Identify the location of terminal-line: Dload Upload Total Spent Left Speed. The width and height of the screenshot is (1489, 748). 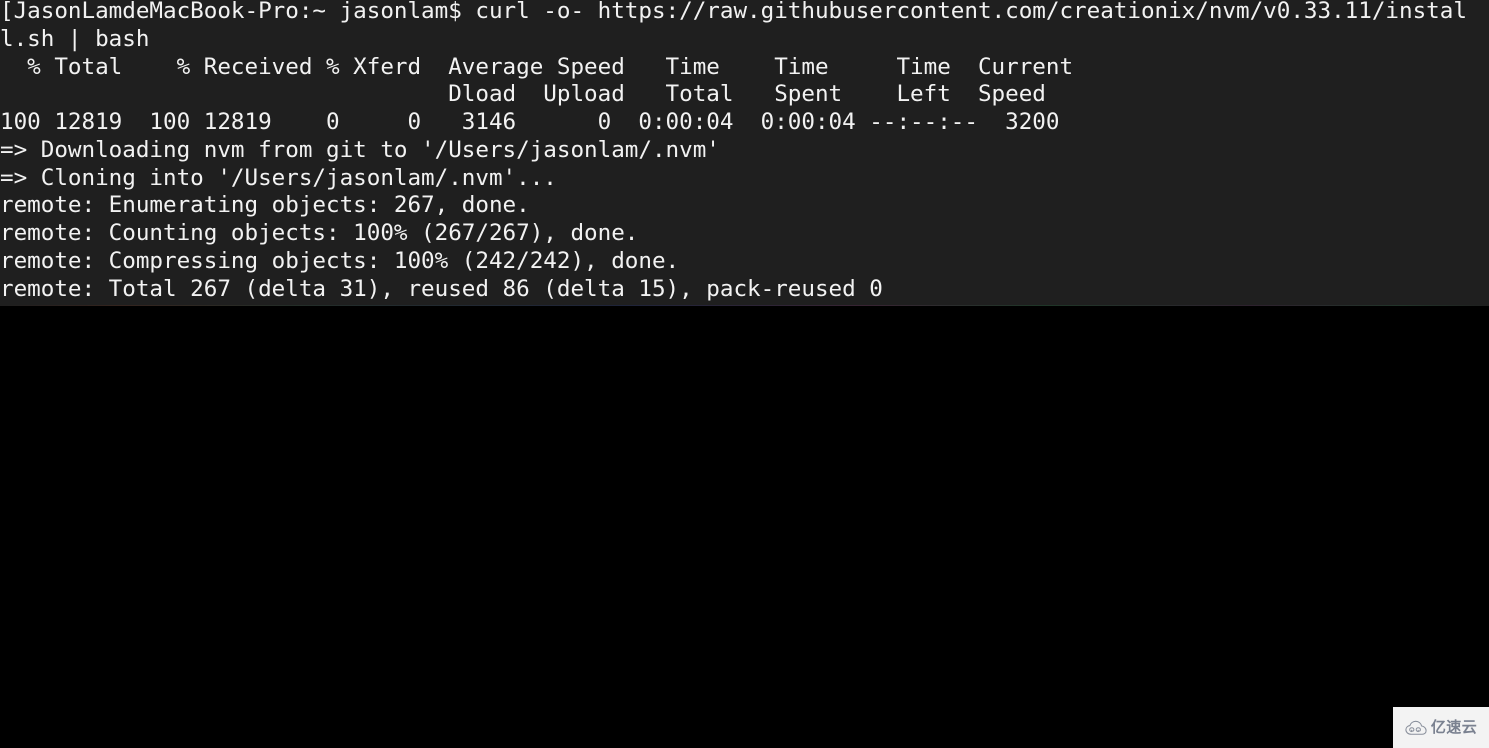
(523, 94).